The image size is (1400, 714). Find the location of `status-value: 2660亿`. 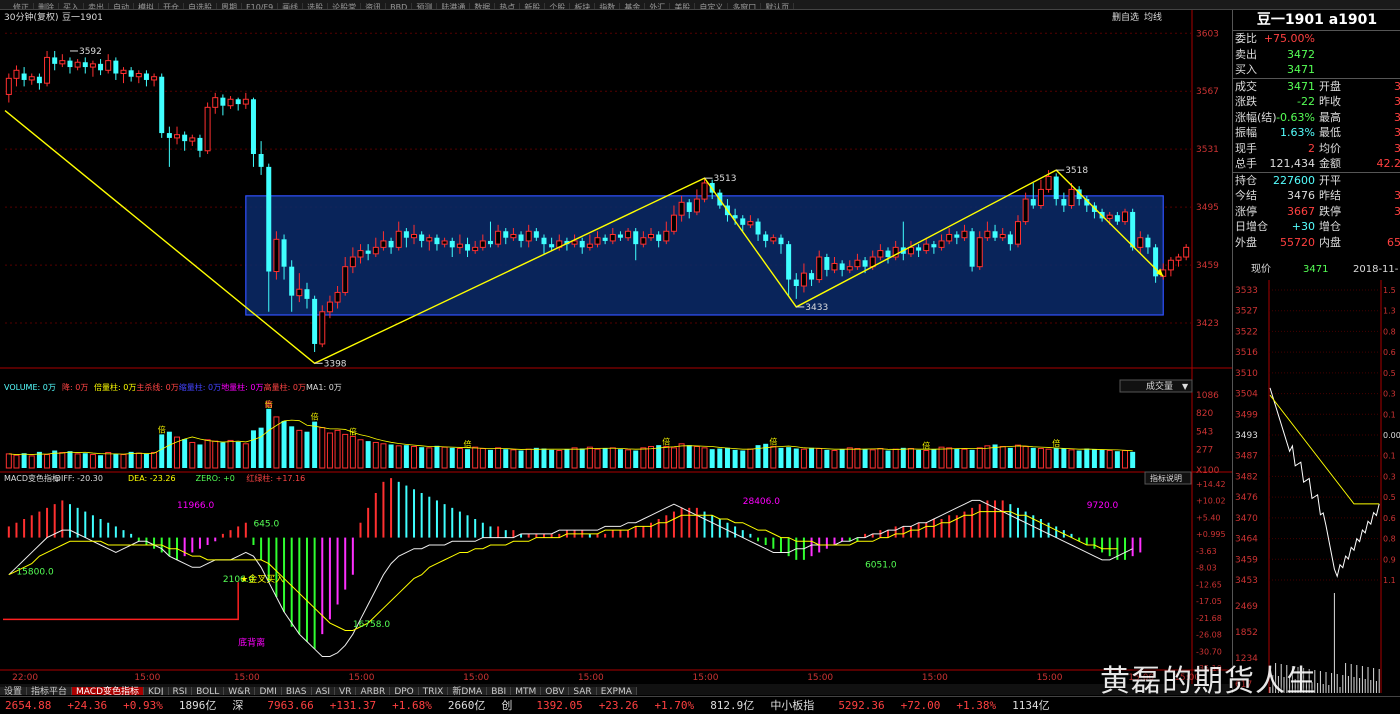

status-value: 2660亿 is located at coordinates (467, 705).